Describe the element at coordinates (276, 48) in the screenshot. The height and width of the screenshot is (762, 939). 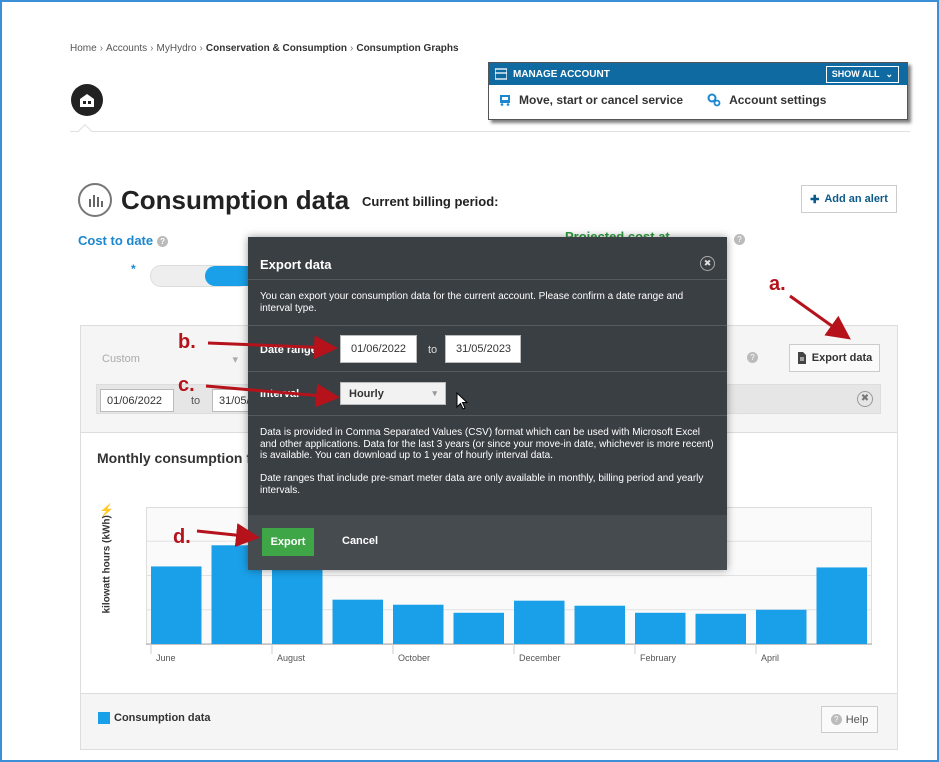
I see `breadcrumb-conservation: Conservation & Consumption` at that location.